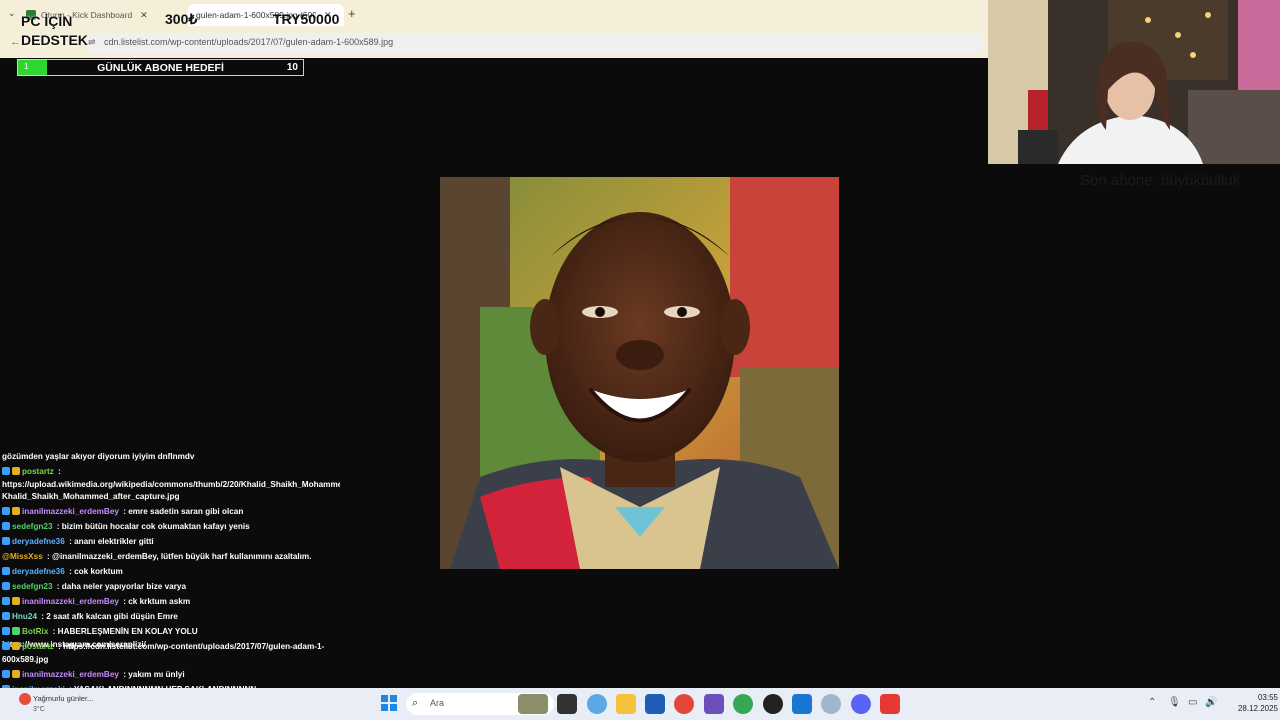  Describe the element at coordinates (626, 704) in the screenshot. I see `folder-icon` at that location.